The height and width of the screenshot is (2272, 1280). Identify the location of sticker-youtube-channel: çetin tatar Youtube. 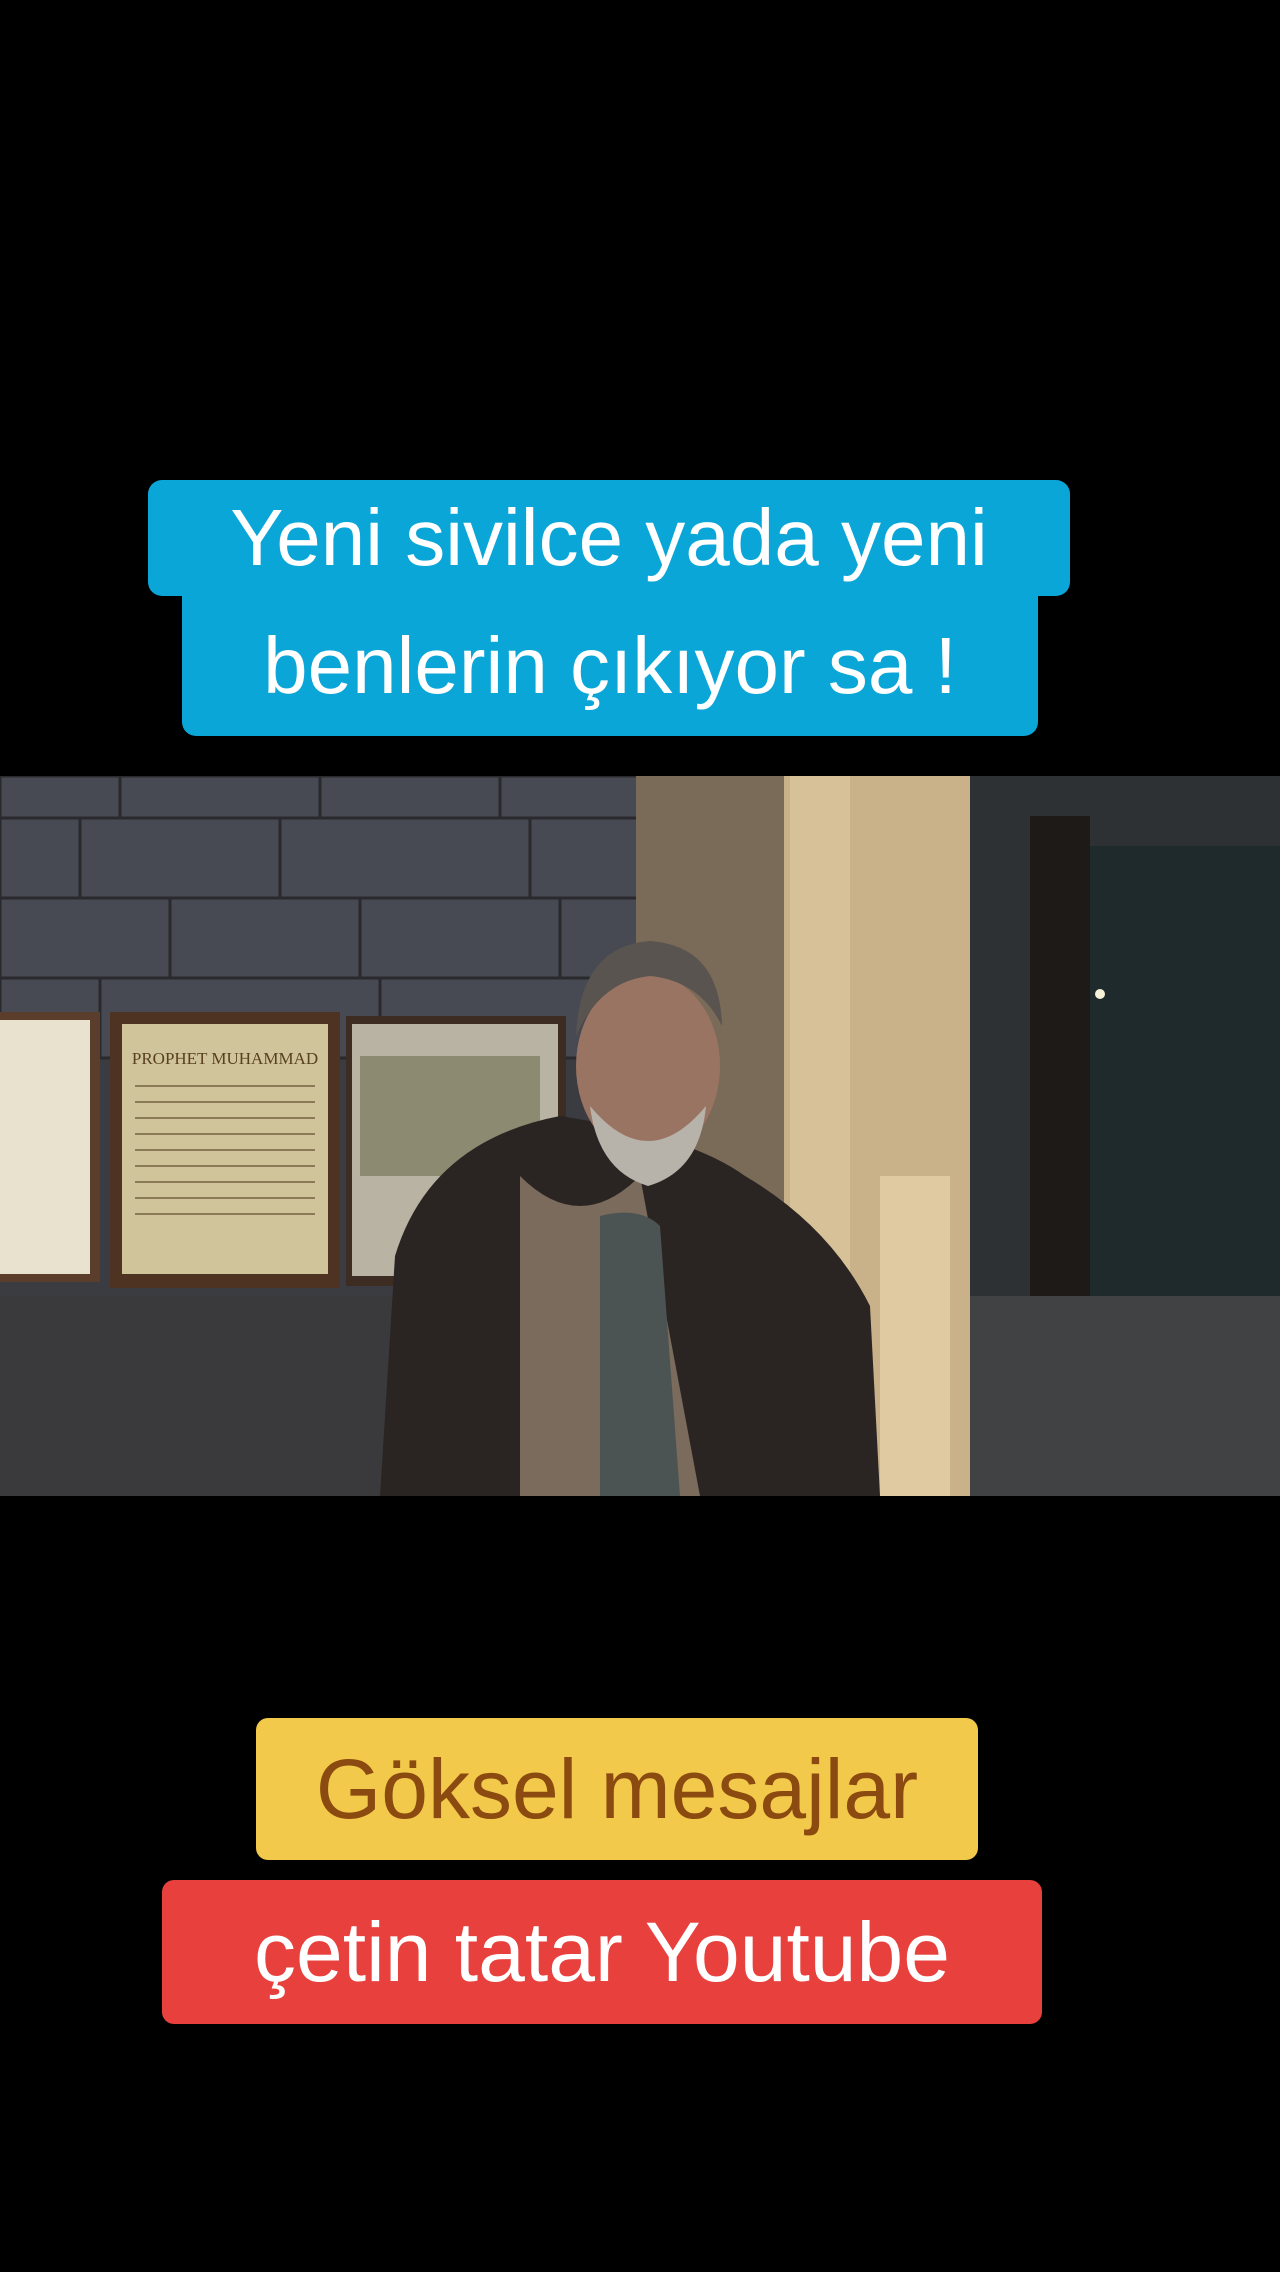
(602, 1952).